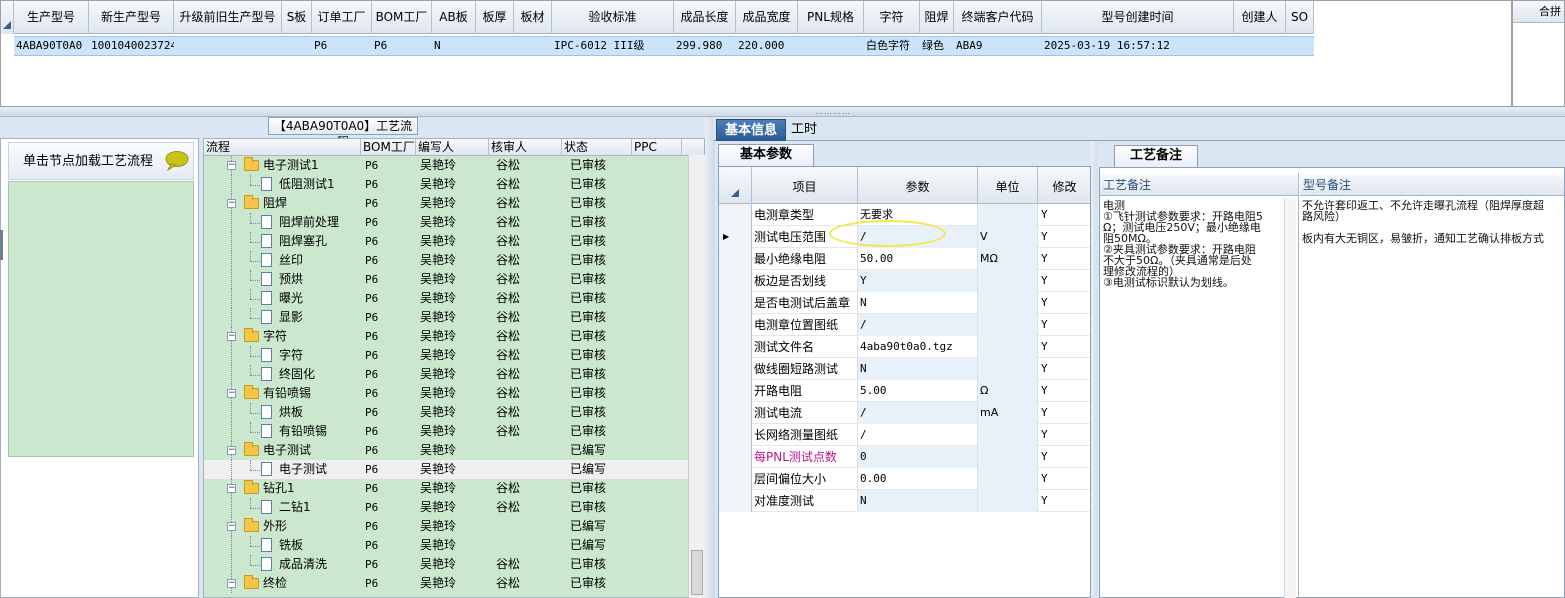  What do you see at coordinates (228, 17) in the screenshot?
I see `grid-col-header: 升级前旧生产型号` at bounding box center [228, 17].